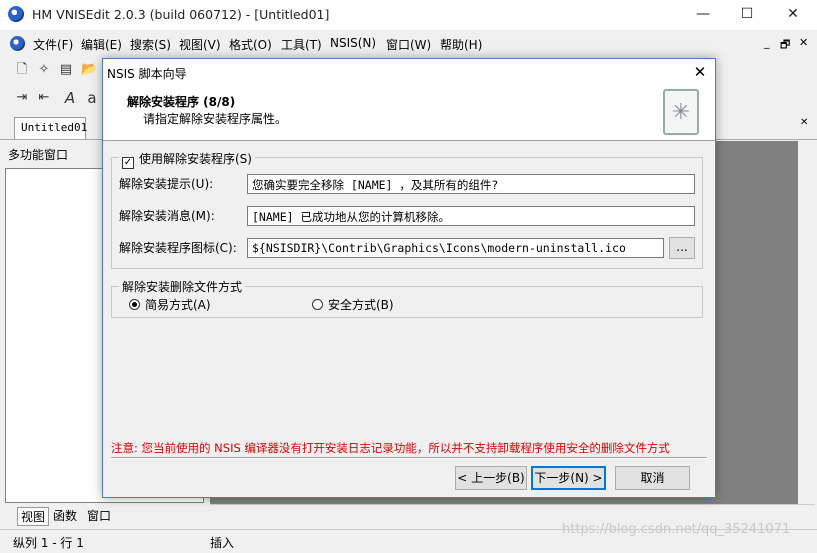 Image resolution: width=817 pixels, height=553 pixels. What do you see at coordinates (48, 543) in the screenshot?
I see `status-position: 纵列 1 - 行 1` at bounding box center [48, 543].